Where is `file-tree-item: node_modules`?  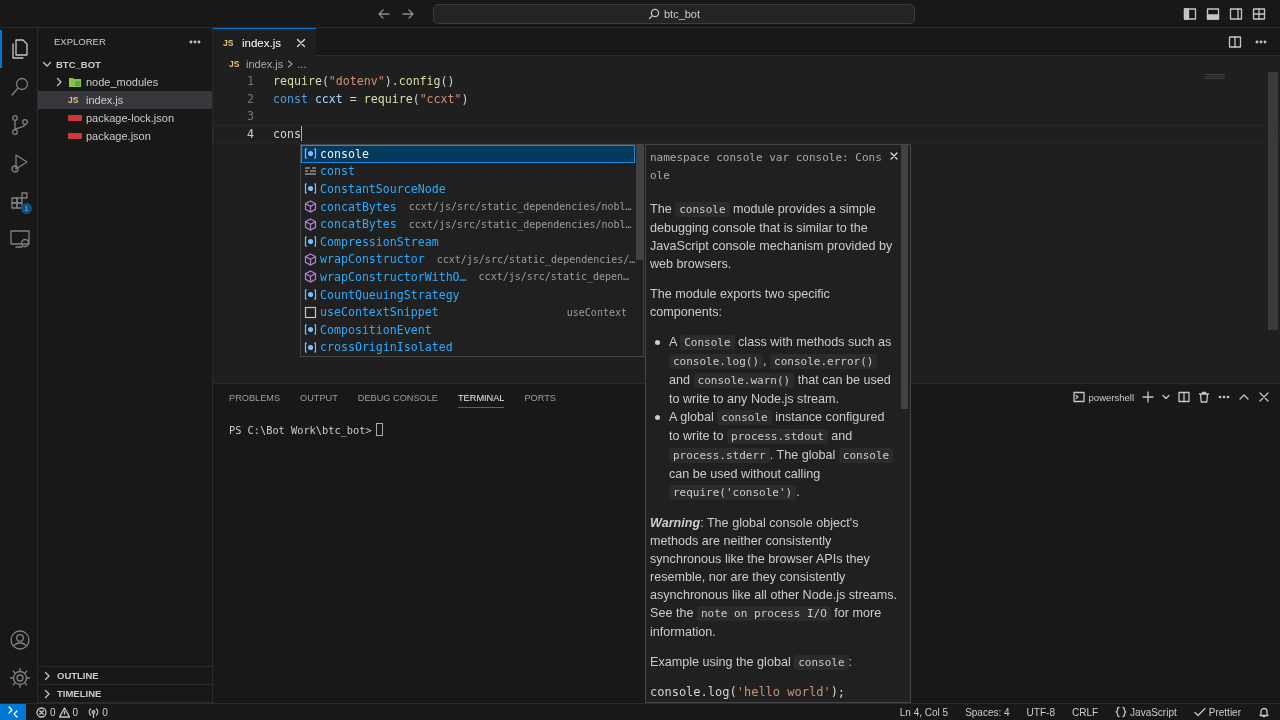 file-tree-item: node_modules is located at coordinates (125, 82).